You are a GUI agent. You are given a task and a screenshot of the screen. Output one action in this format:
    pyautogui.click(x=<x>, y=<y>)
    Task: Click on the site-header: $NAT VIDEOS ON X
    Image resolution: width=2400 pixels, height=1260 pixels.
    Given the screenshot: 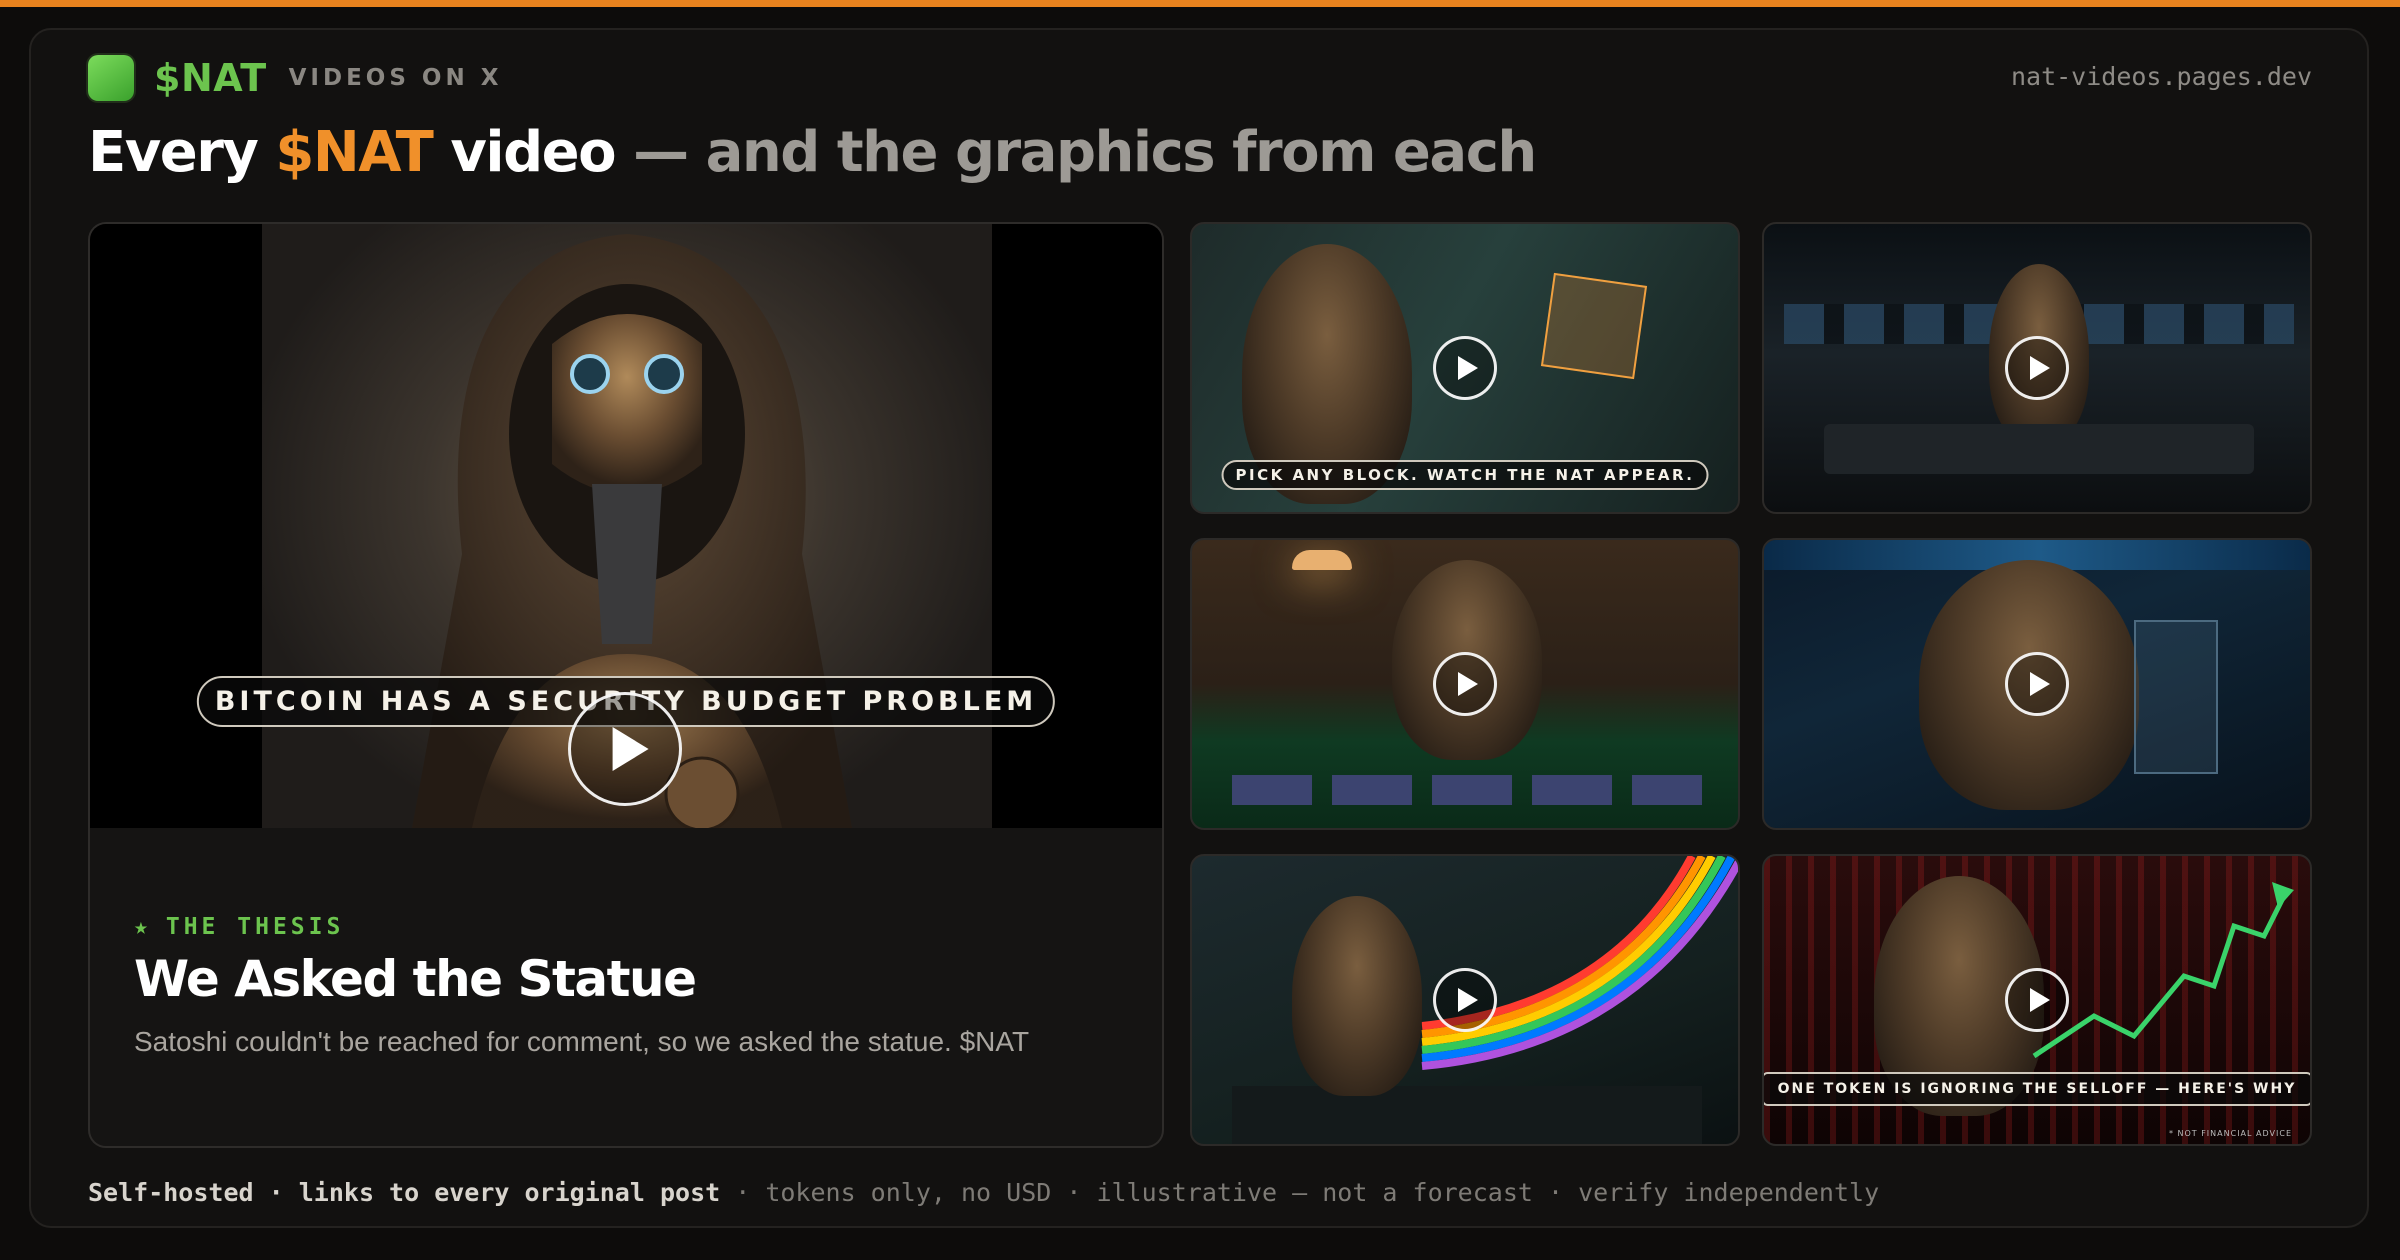 What is the action you would take?
    pyautogui.click(x=295, y=78)
    